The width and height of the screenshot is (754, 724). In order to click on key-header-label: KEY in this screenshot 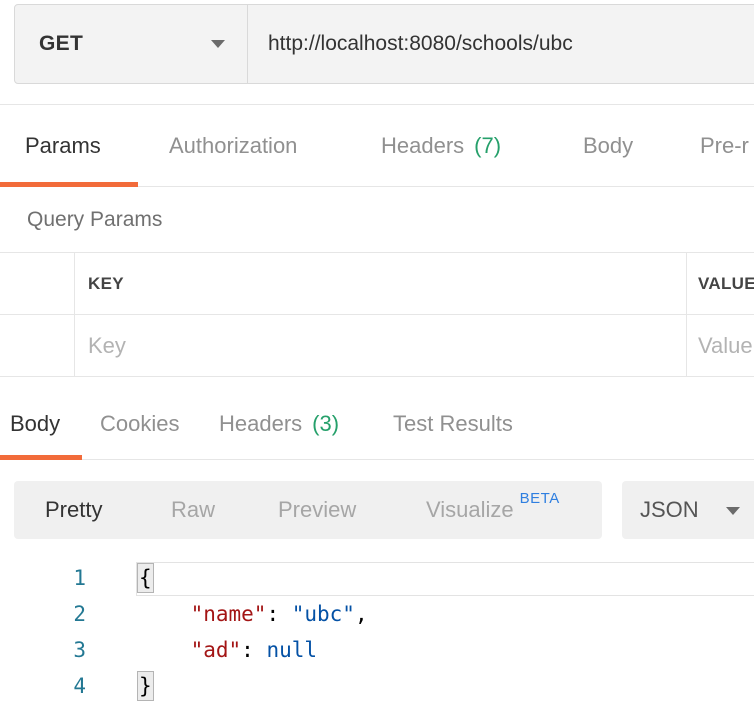, I will do `click(106, 283)`.